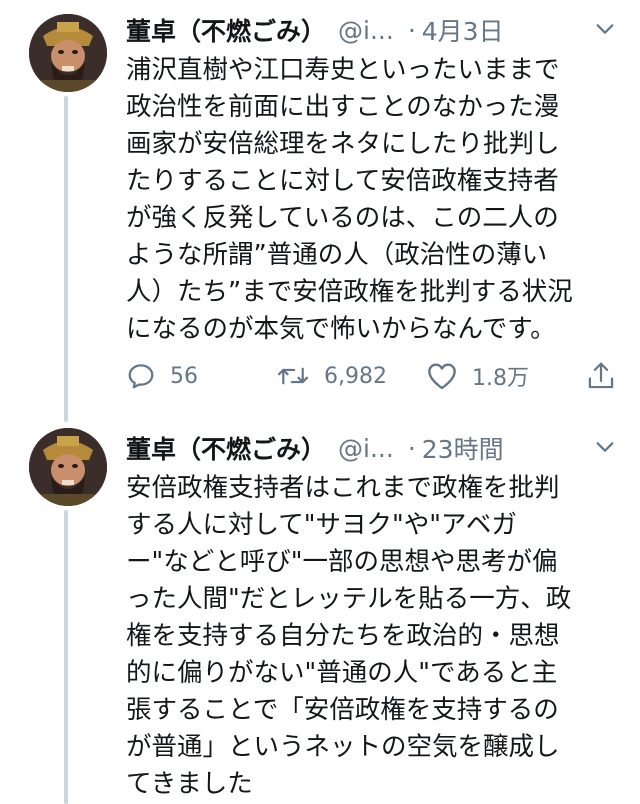 This screenshot has width=640, height=804. What do you see at coordinates (342, 673) in the screenshot?
I see `text-line: 的に偏りがない"普通の人"であると主` at bounding box center [342, 673].